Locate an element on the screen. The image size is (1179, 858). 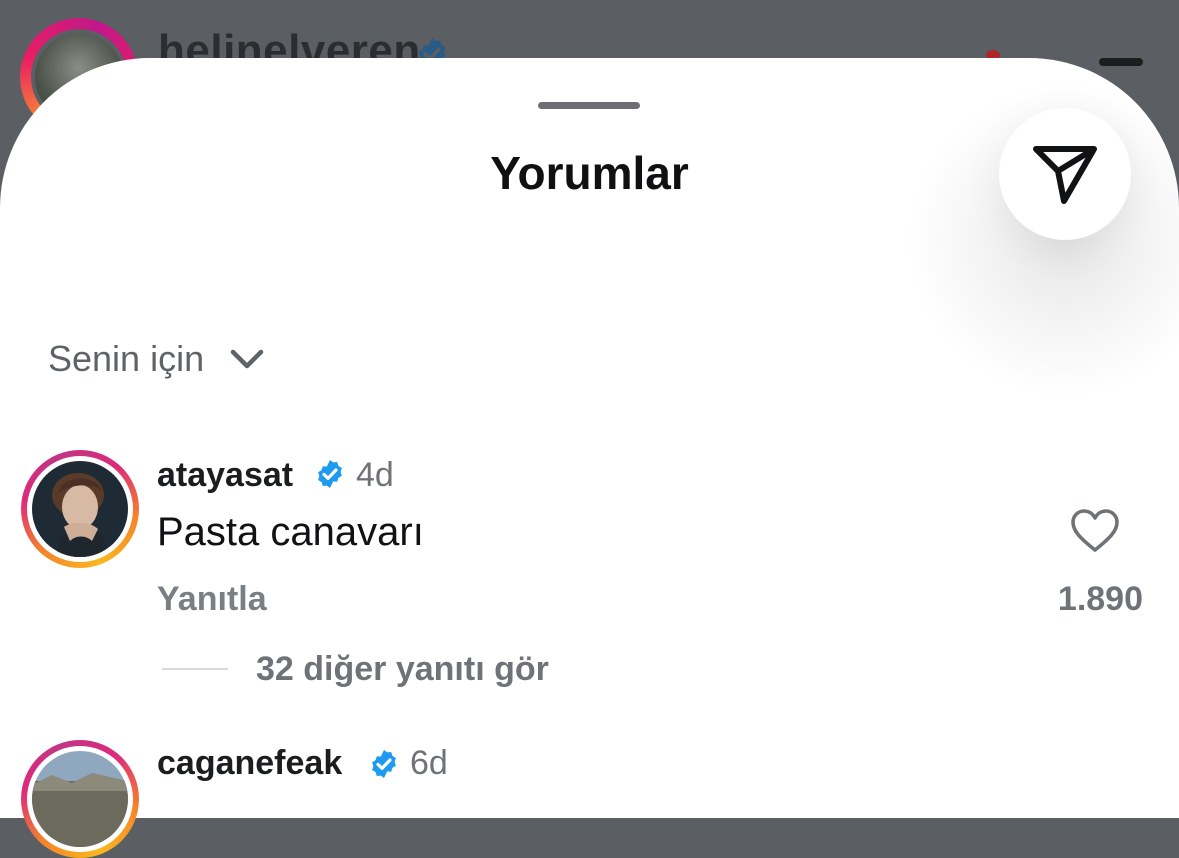
paper-plane-icon is located at coordinates (1065, 175).